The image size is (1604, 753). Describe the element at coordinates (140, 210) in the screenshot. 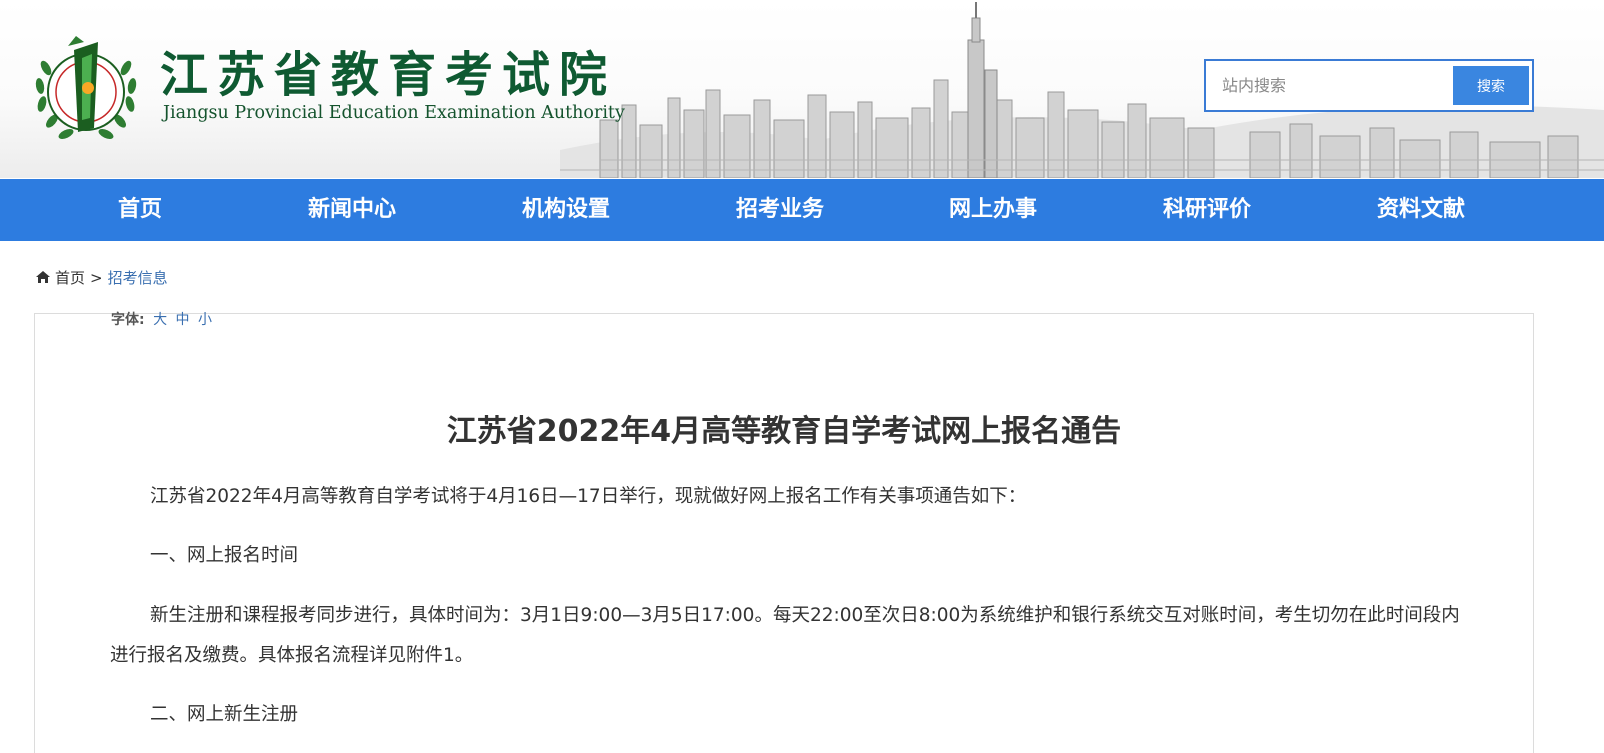

I see `nav-item-home: 首页` at that location.